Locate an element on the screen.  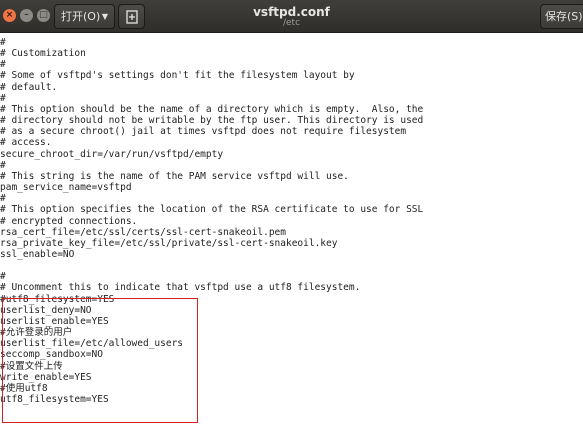
editor-line: # access. is located at coordinates (211, 142).